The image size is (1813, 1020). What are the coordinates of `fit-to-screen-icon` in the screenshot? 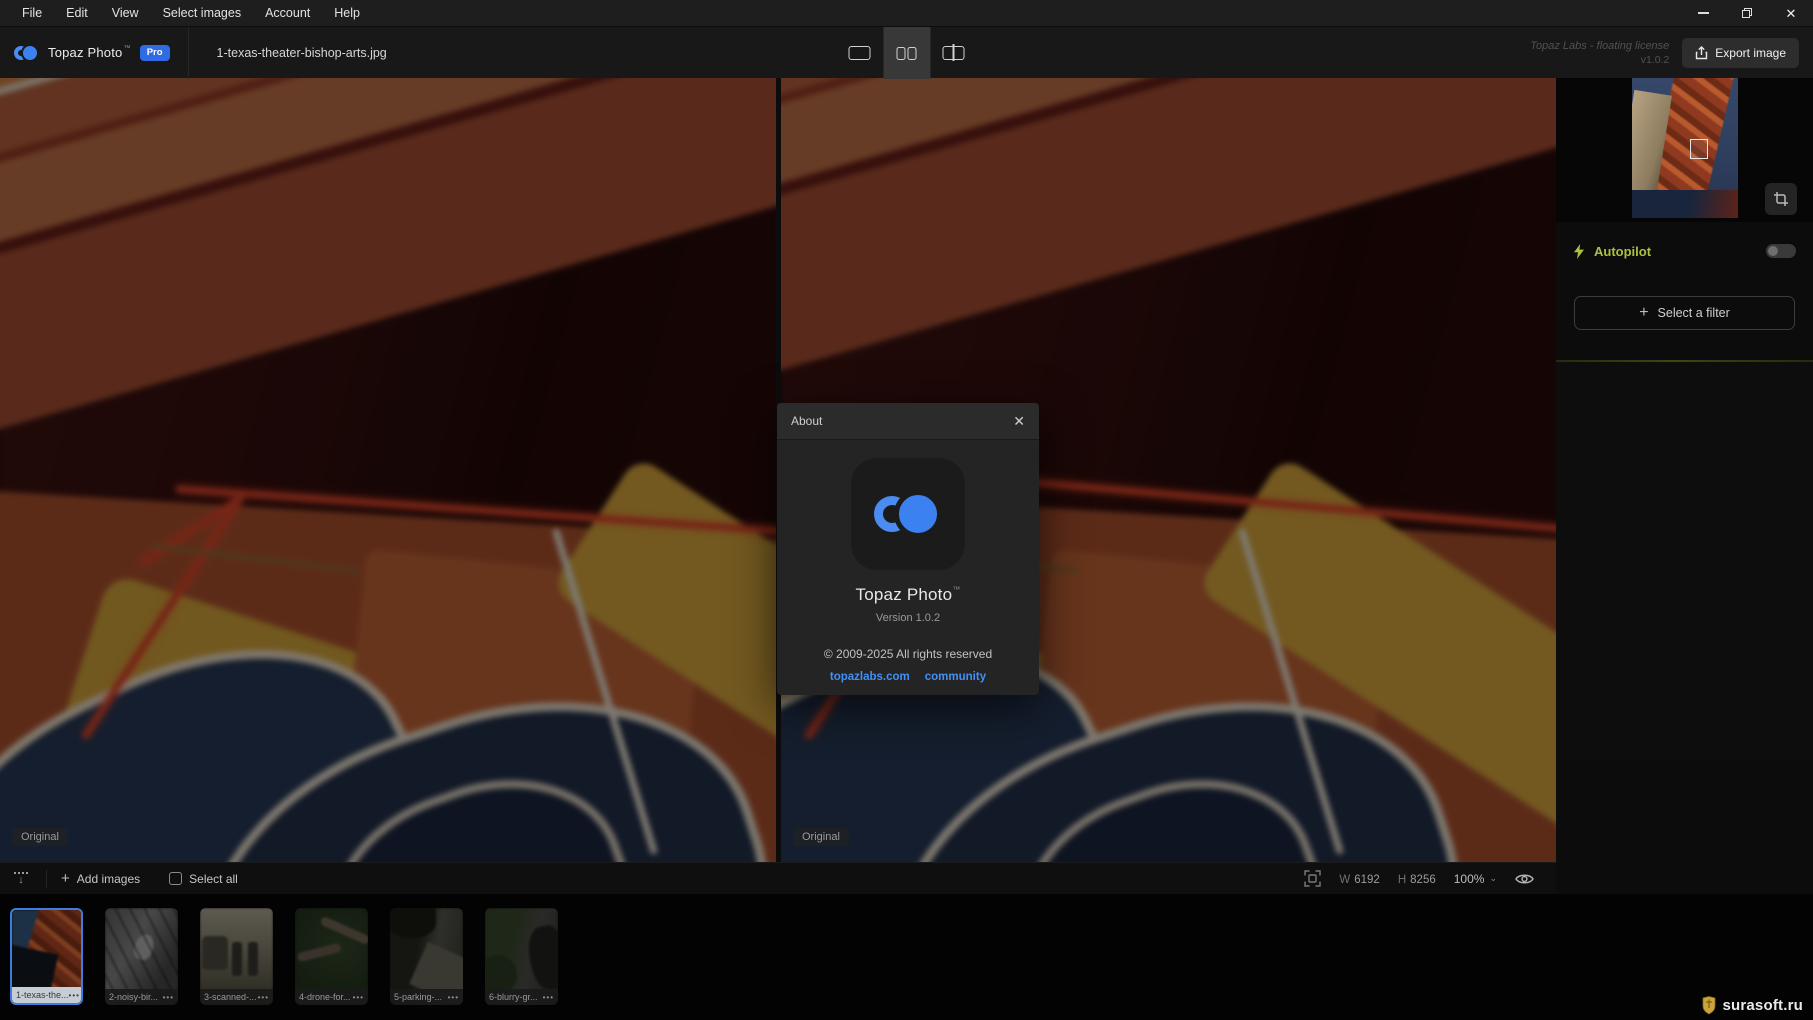 It's located at (1313, 878).